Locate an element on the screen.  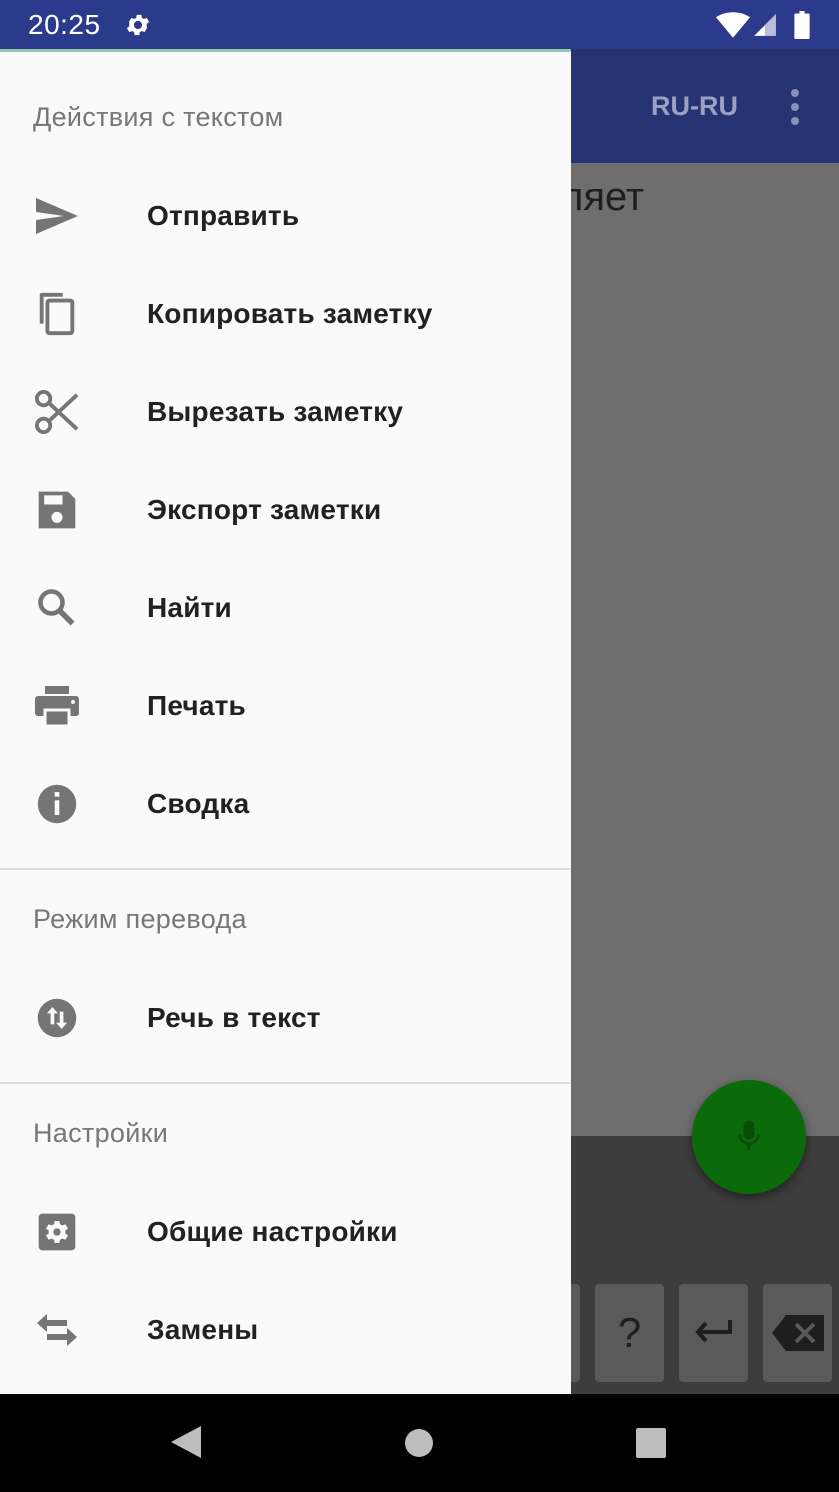
drawer-top-accent is located at coordinates (285, 50).